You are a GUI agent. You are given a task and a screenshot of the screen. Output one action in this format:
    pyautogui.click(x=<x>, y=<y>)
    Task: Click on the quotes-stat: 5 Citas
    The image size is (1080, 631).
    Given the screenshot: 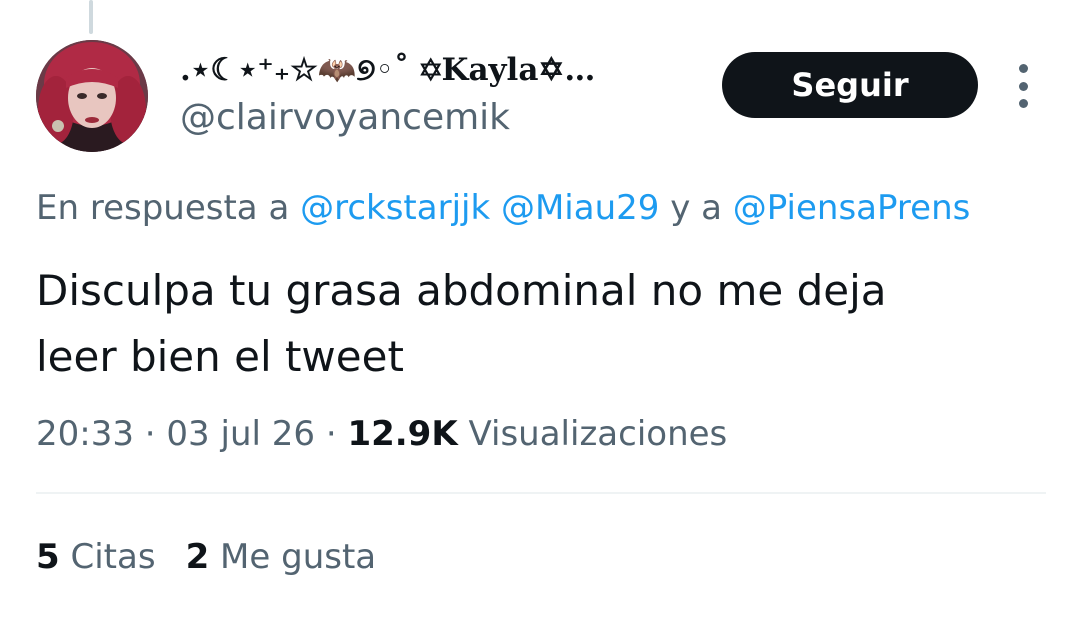 What is the action you would take?
    pyautogui.click(x=96, y=557)
    